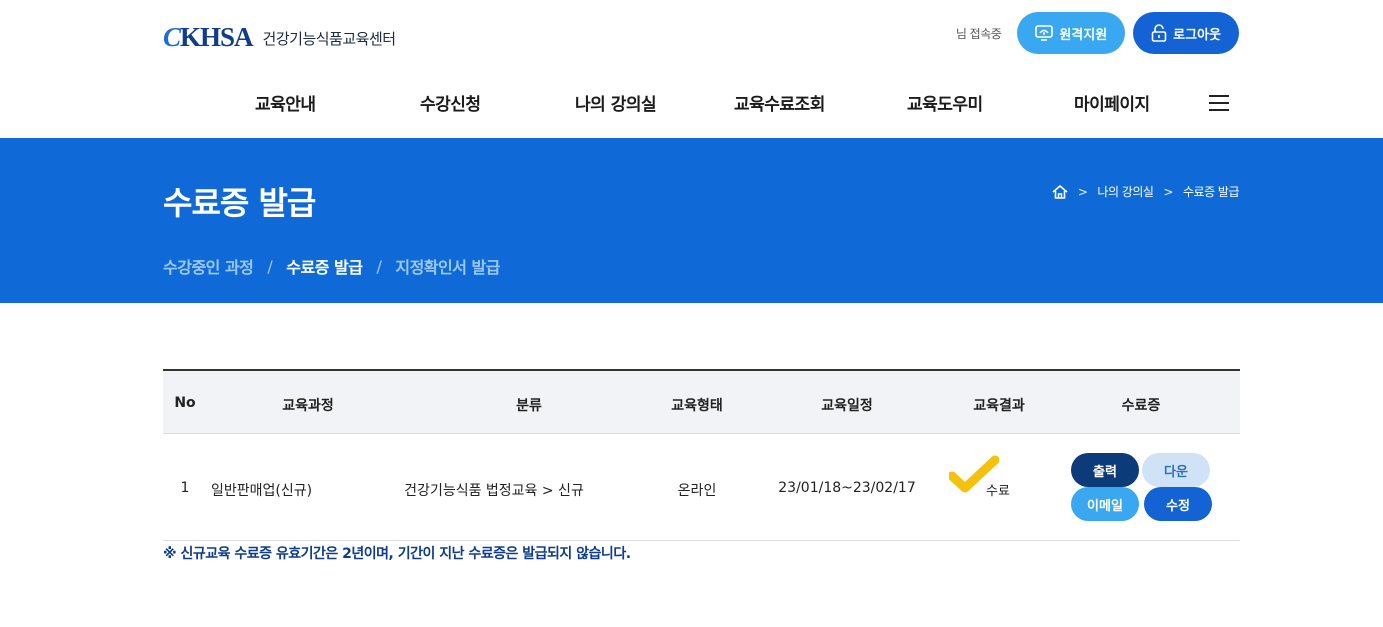 This screenshot has width=1383, height=627. I want to click on cell-no: 1, so click(185, 488).